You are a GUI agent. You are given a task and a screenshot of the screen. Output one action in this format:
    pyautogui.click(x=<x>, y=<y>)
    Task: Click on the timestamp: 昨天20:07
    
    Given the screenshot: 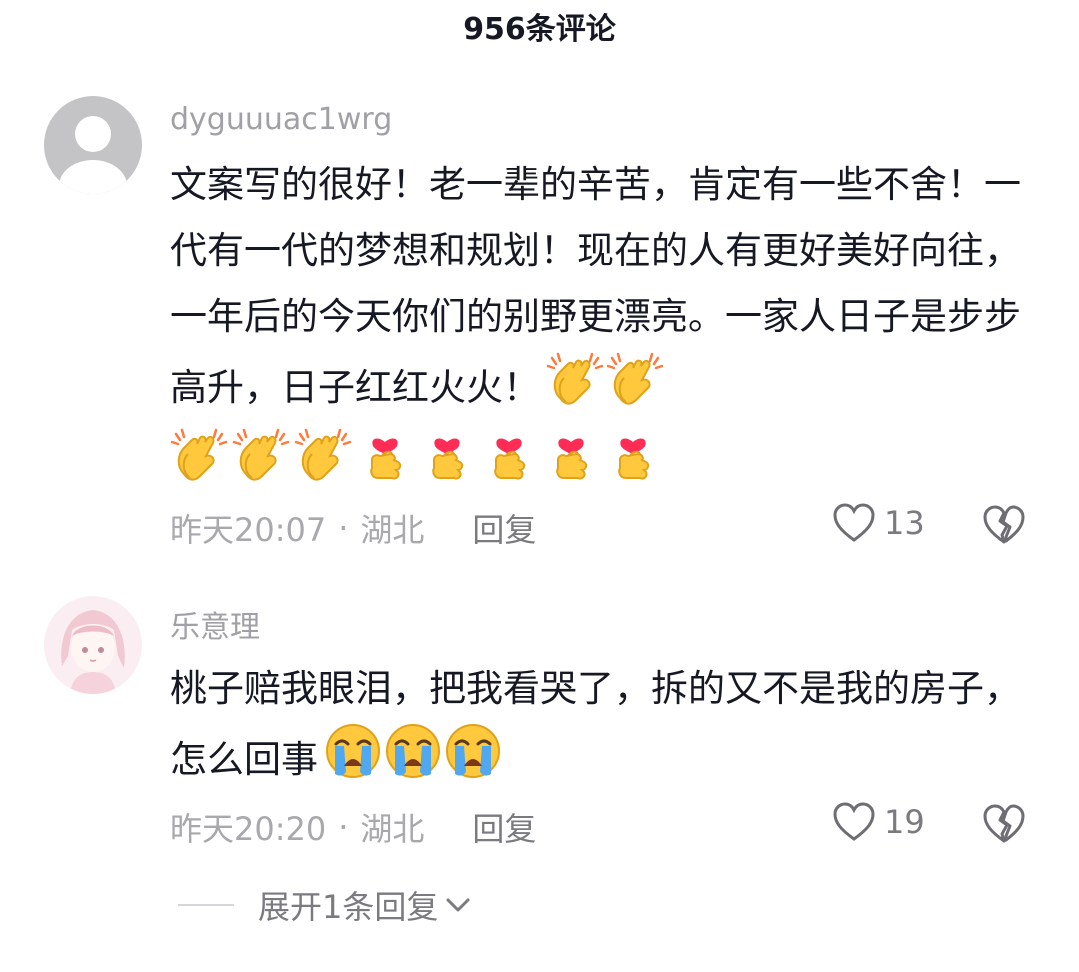 What is the action you would take?
    pyautogui.click(x=248, y=530)
    